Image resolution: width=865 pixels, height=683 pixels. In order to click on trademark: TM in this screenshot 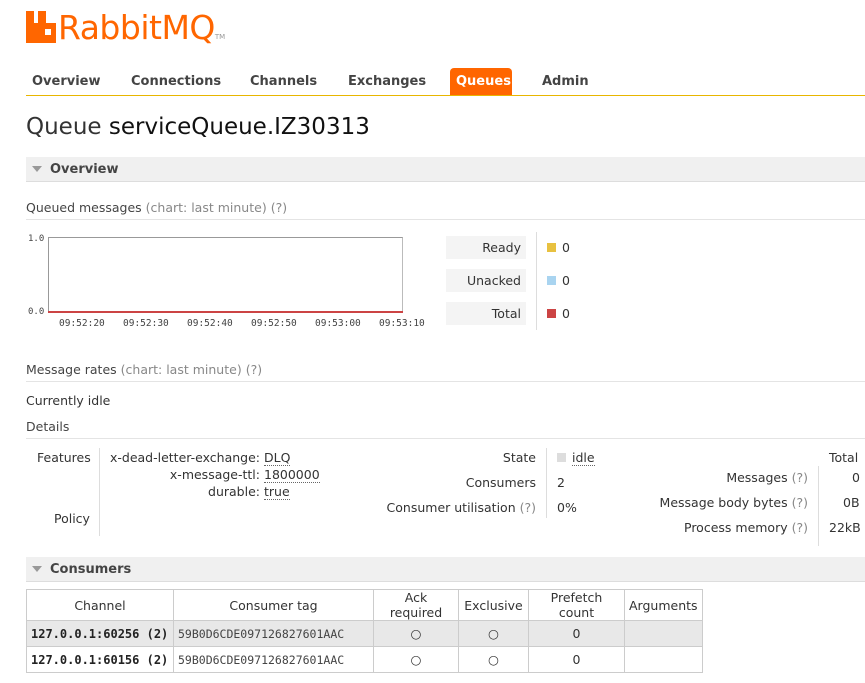, I will do `click(220, 37)`.